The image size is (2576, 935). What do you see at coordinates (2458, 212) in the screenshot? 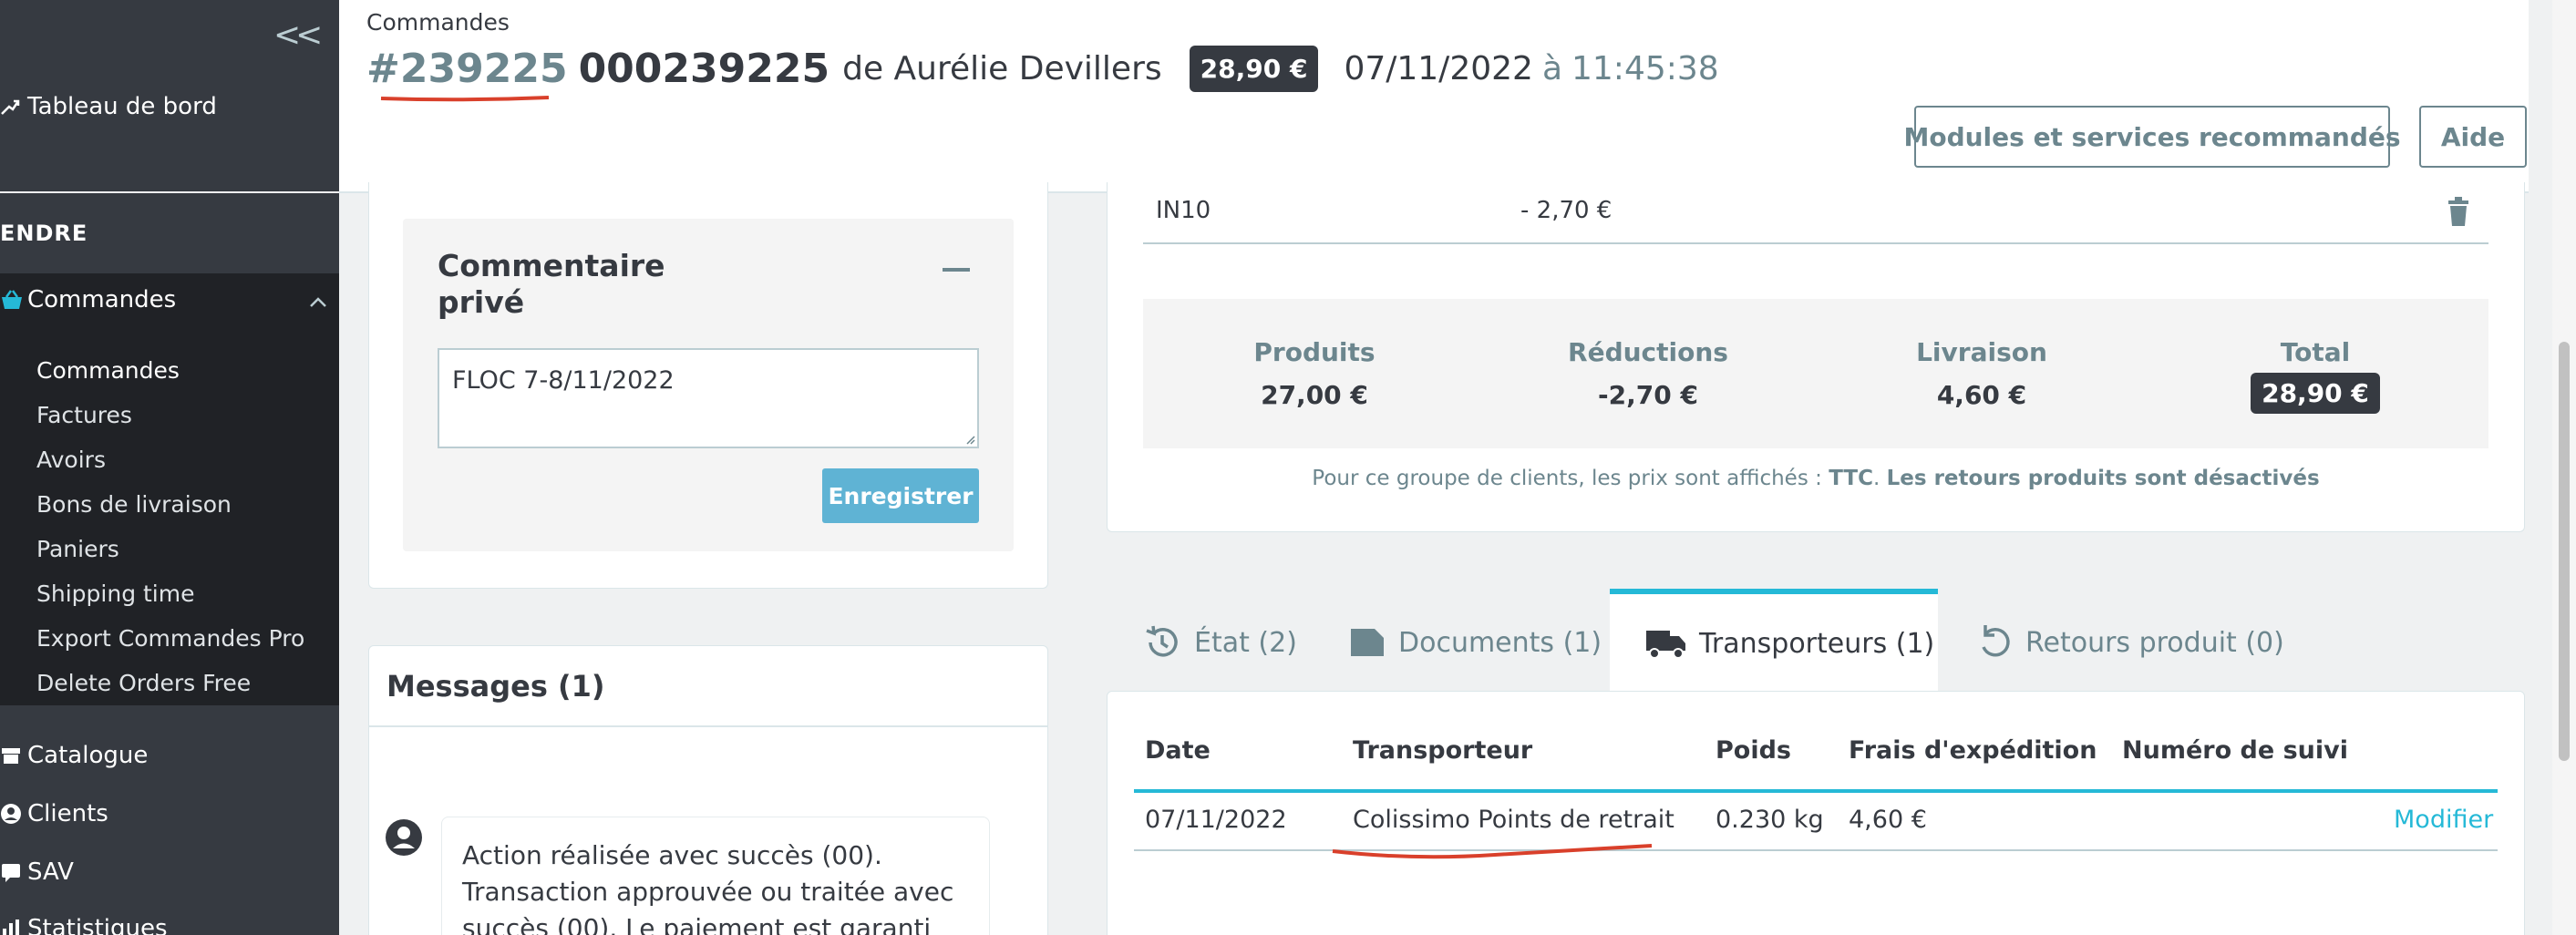
I see `trash-icon` at bounding box center [2458, 212].